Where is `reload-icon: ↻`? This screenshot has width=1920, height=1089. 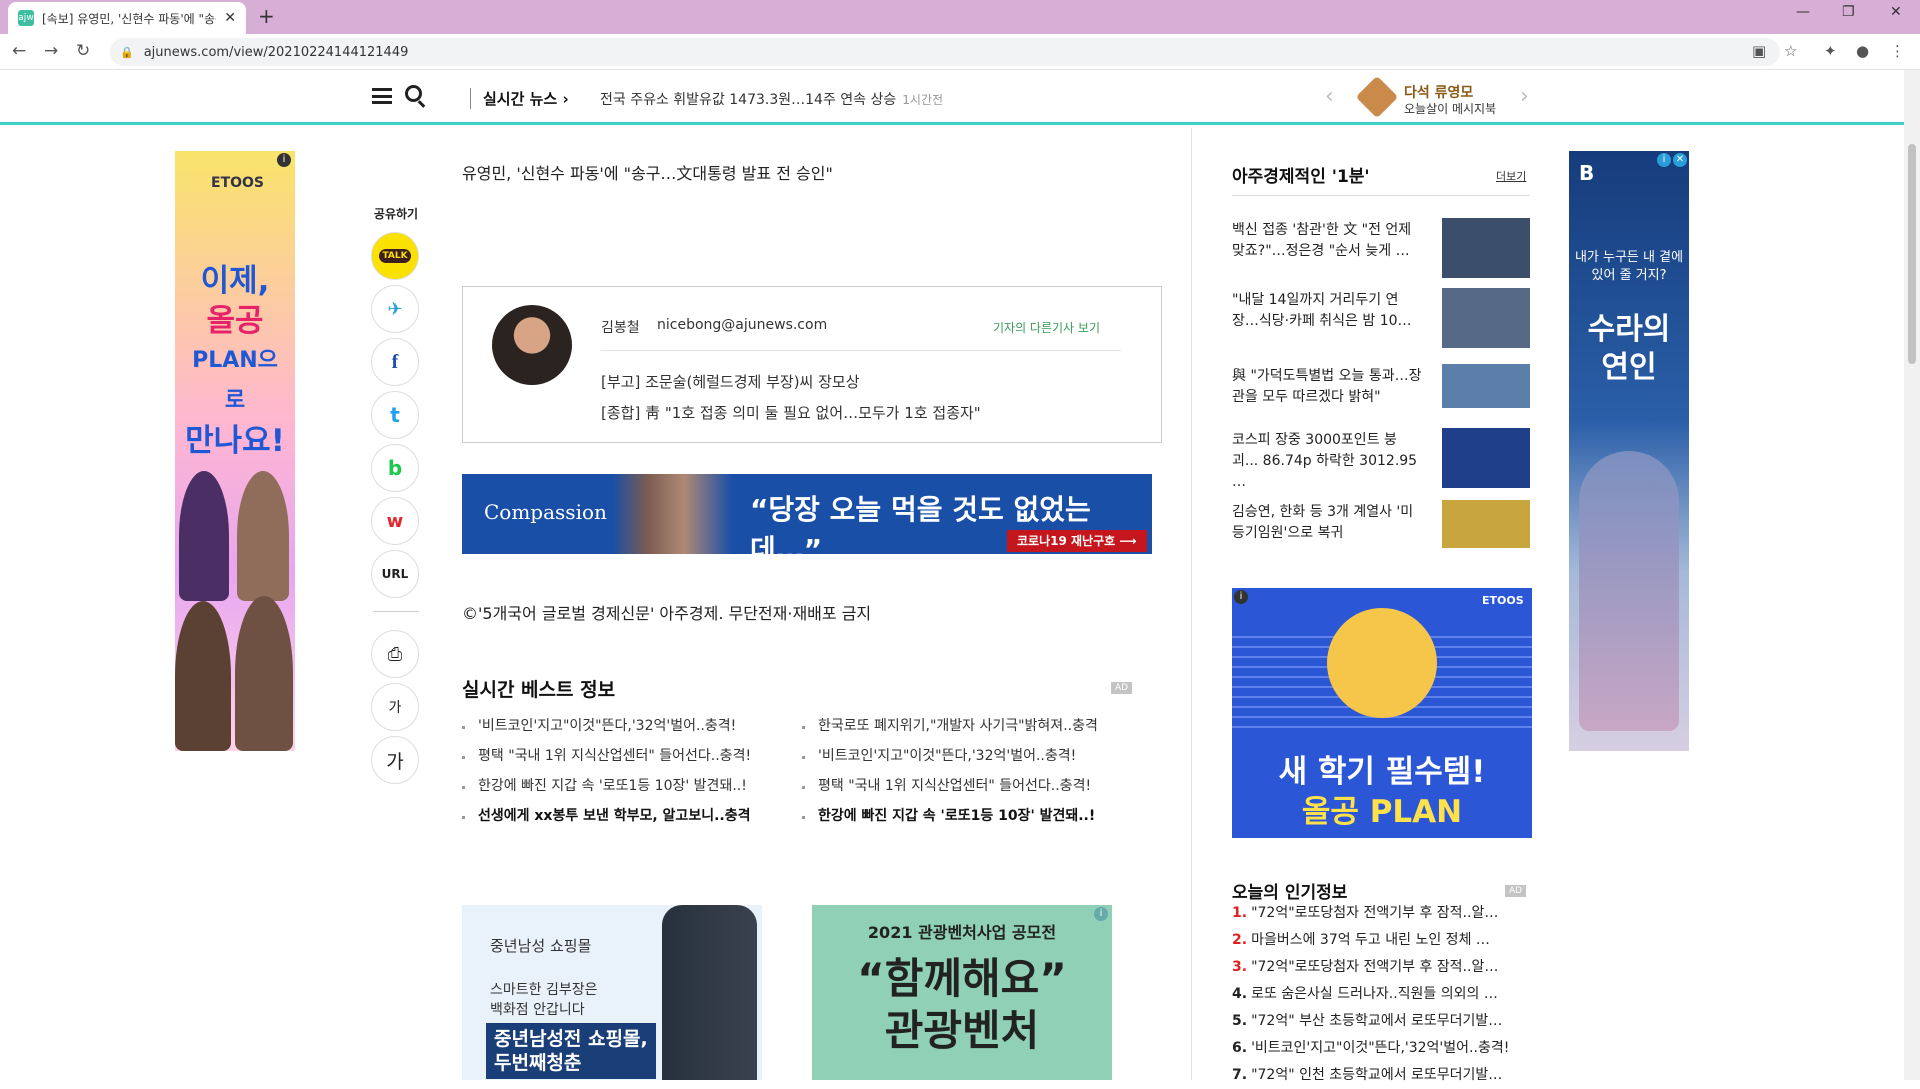
reload-icon: ↻ is located at coordinates (83, 51).